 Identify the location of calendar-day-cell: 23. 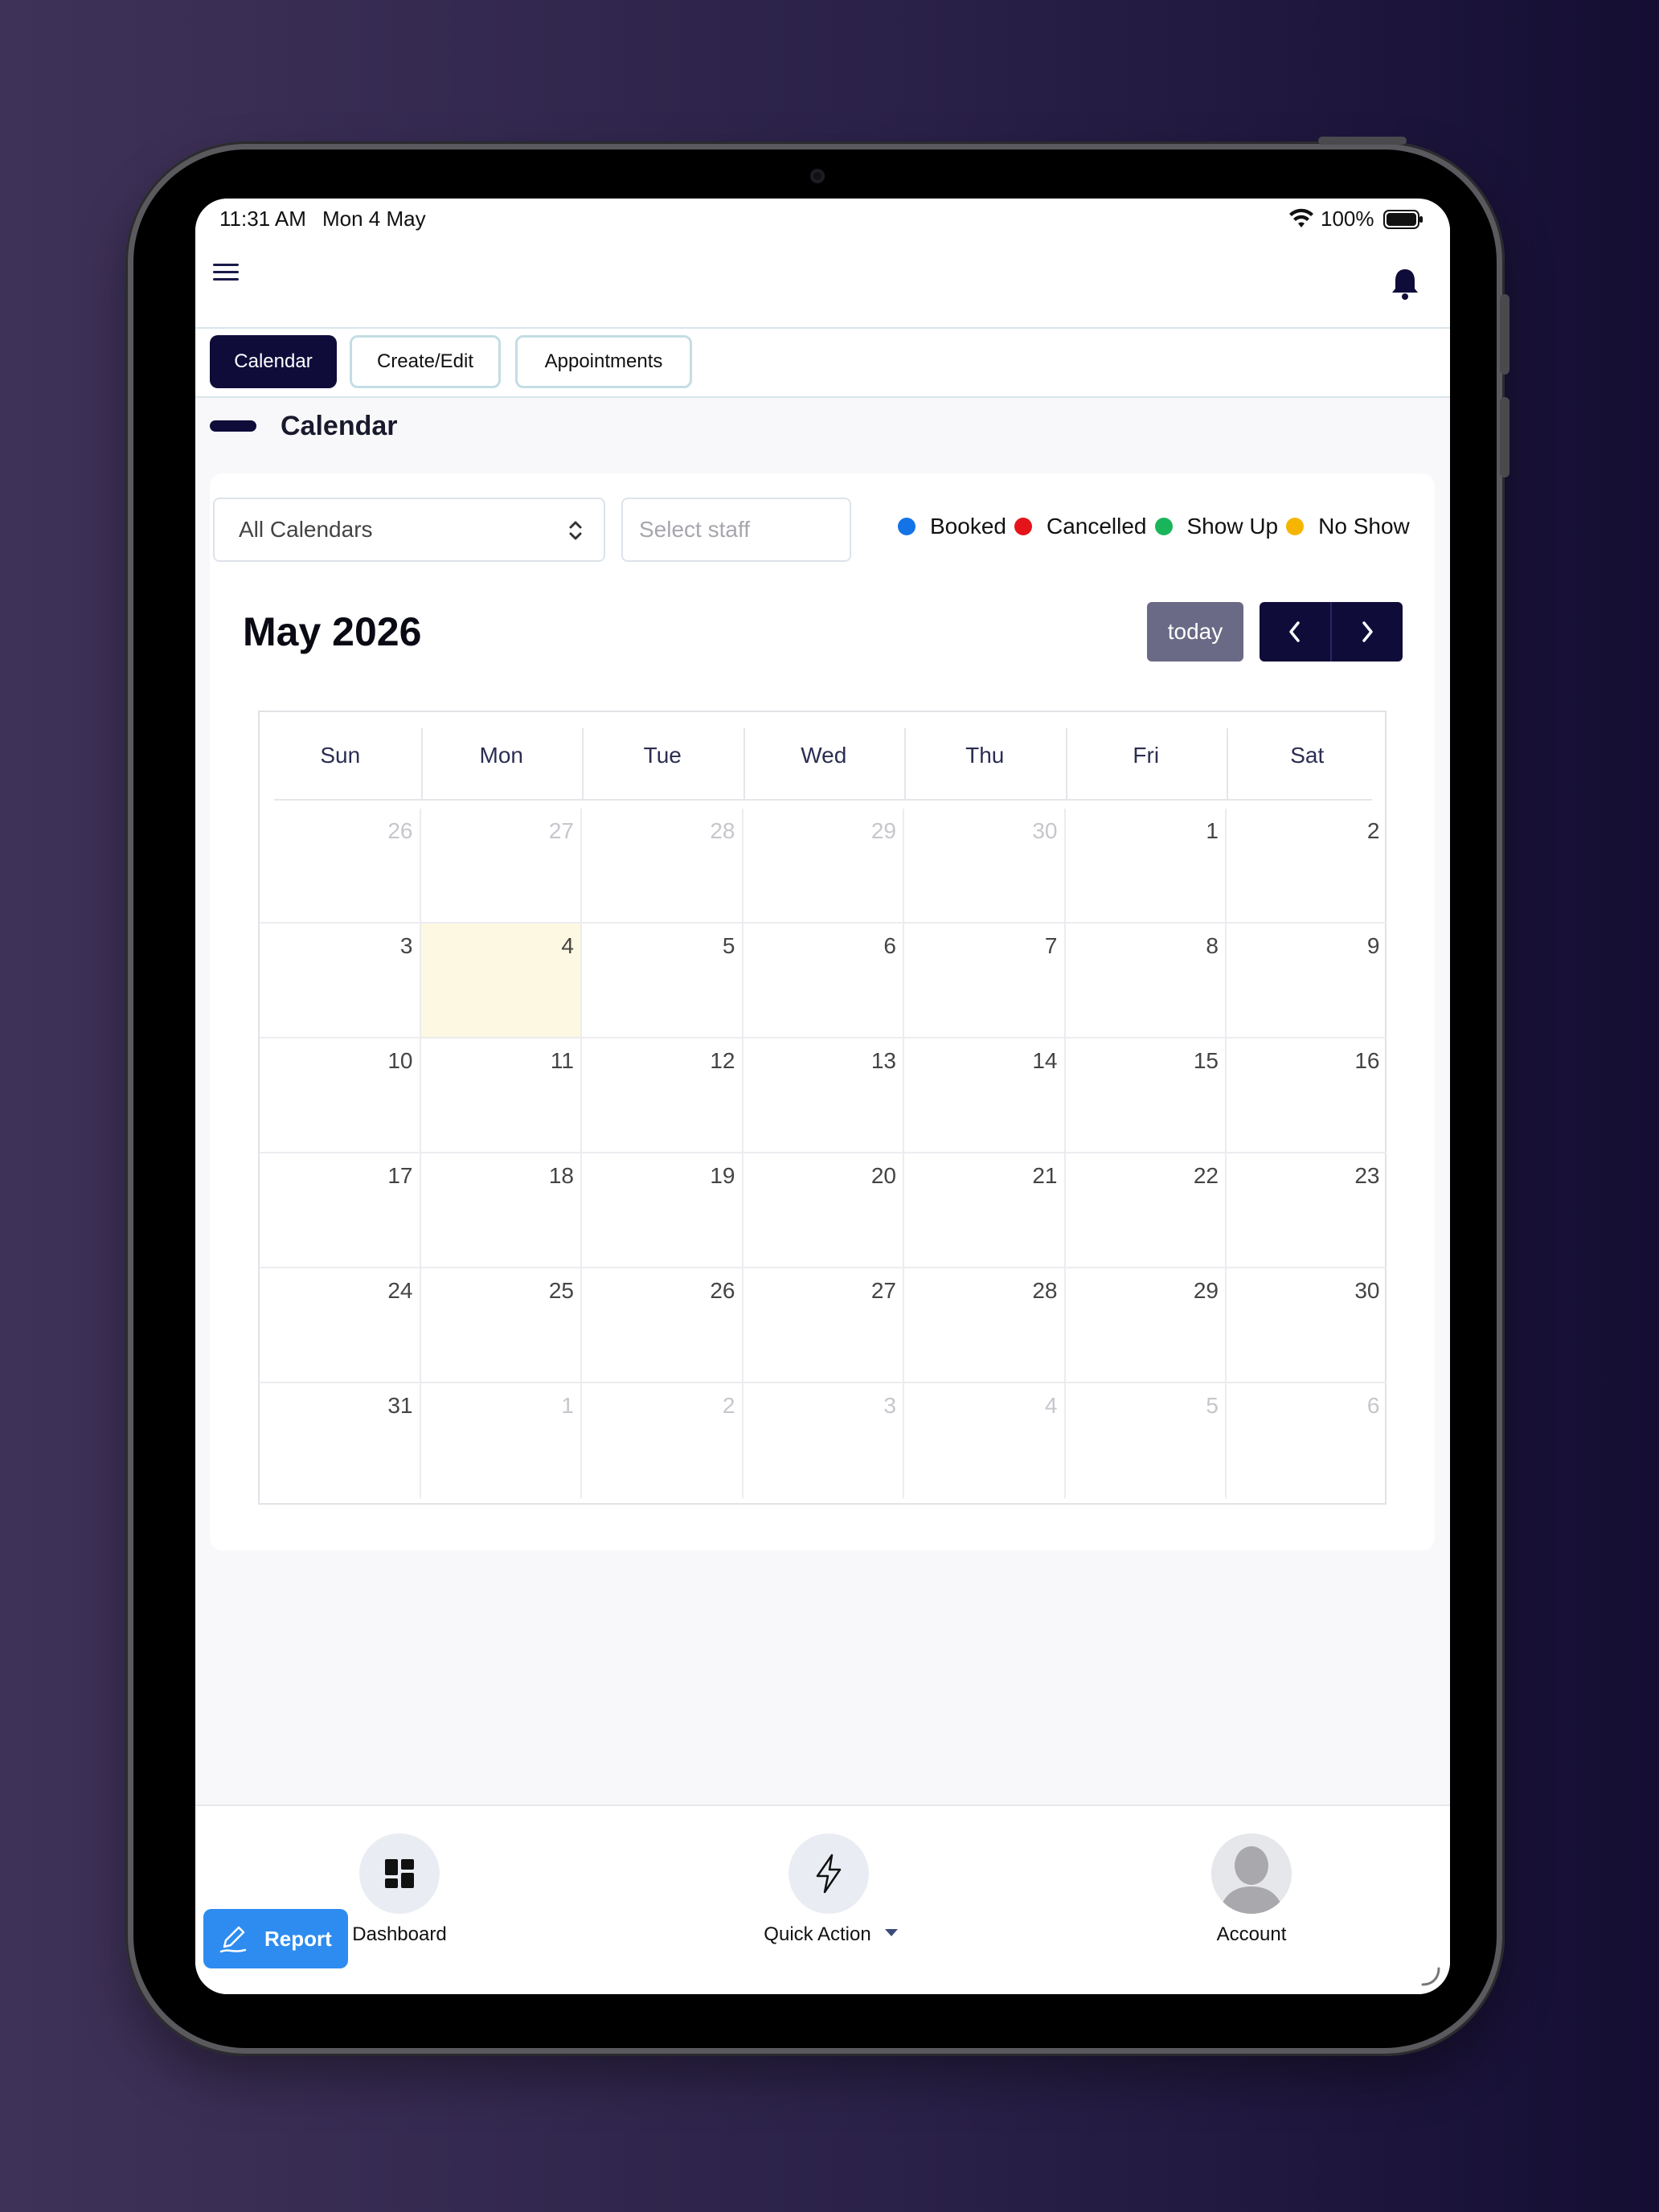
(1307, 1210).